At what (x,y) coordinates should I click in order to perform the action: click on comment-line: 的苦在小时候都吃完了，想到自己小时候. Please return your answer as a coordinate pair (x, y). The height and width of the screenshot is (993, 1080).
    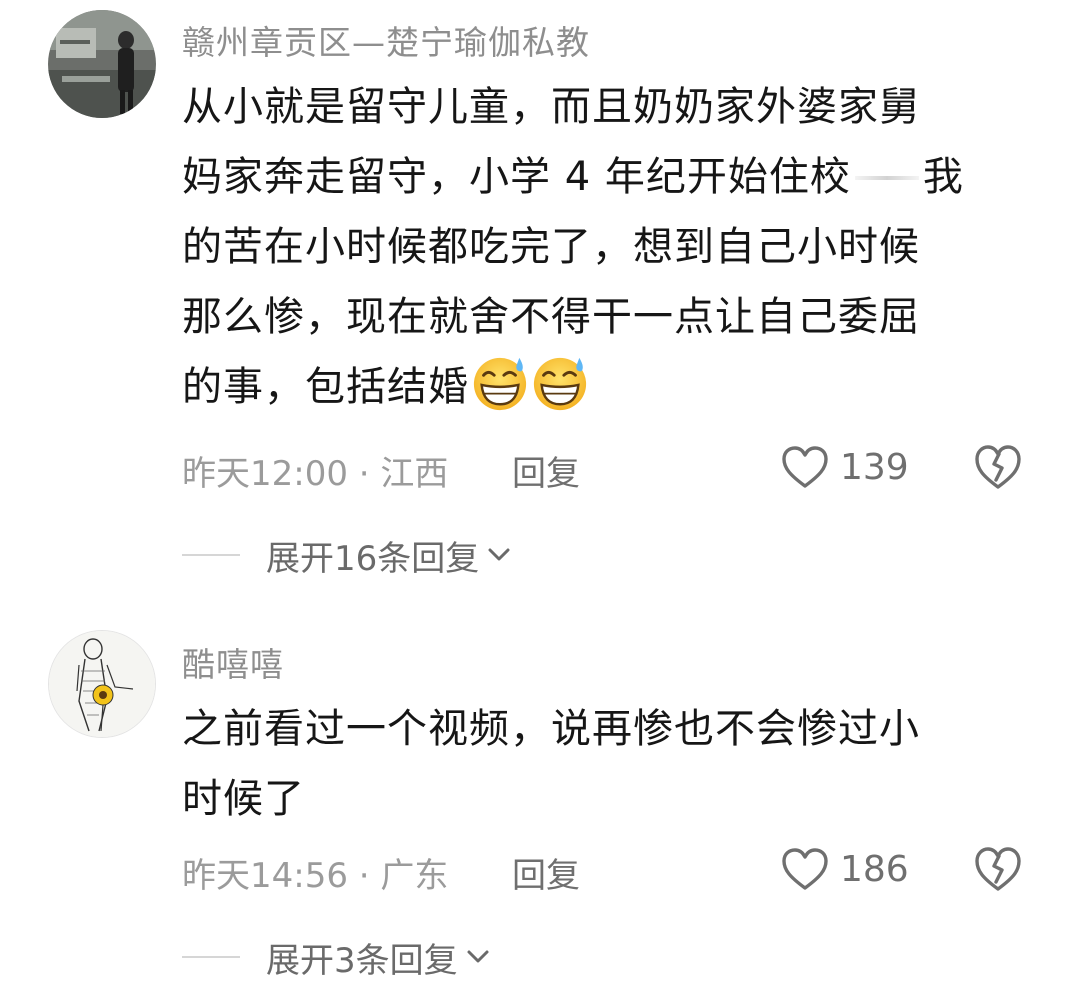
    Looking at the image, I should click on (551, 247).